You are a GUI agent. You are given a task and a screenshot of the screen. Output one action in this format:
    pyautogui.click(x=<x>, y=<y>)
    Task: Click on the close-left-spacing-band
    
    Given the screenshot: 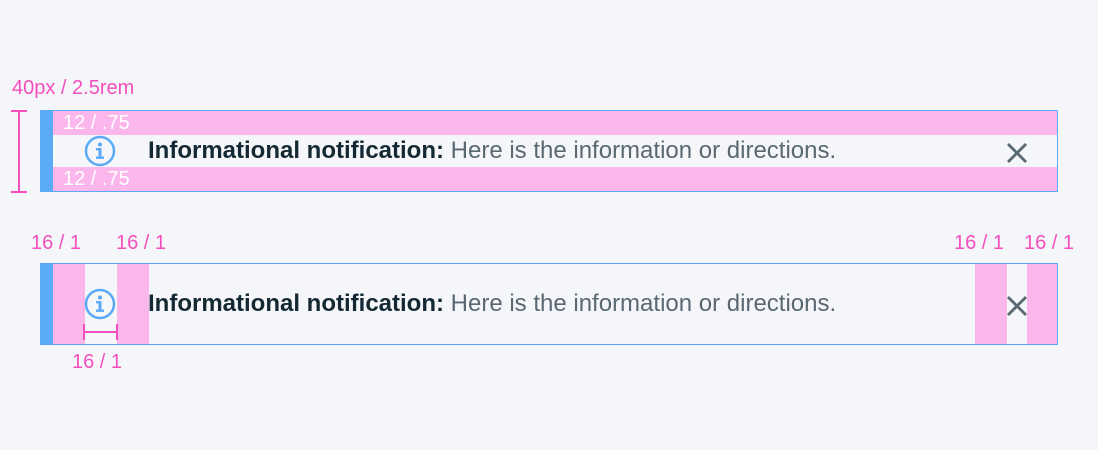 What is the action you would take?
    pyautogui.click(x=991, y=304)
    